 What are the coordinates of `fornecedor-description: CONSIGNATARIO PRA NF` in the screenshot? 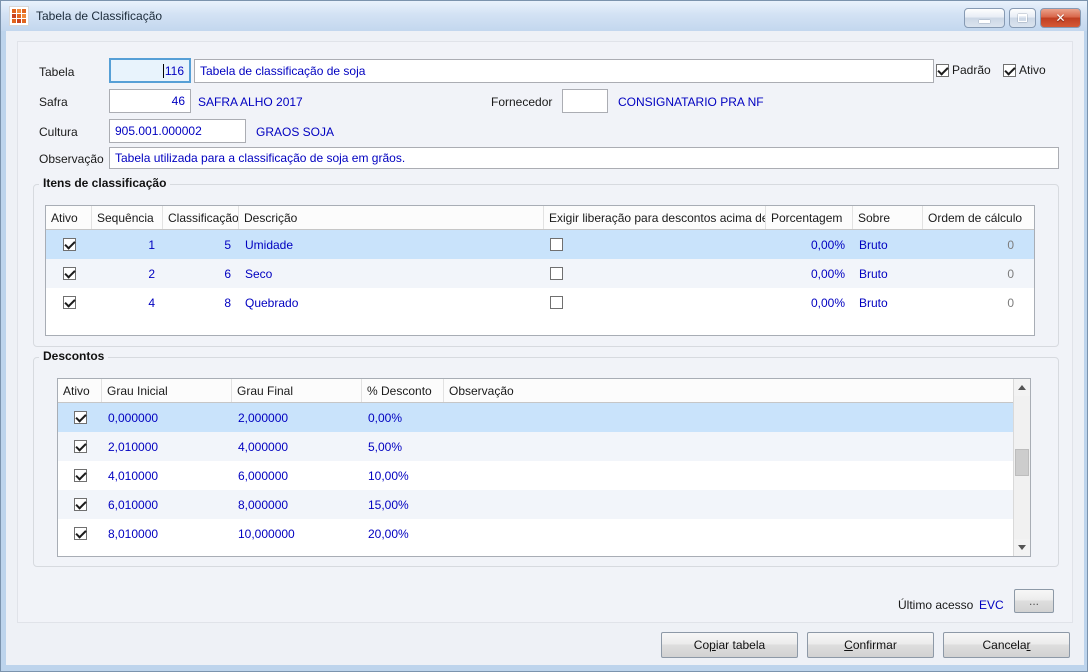 It's located at (691, 102).